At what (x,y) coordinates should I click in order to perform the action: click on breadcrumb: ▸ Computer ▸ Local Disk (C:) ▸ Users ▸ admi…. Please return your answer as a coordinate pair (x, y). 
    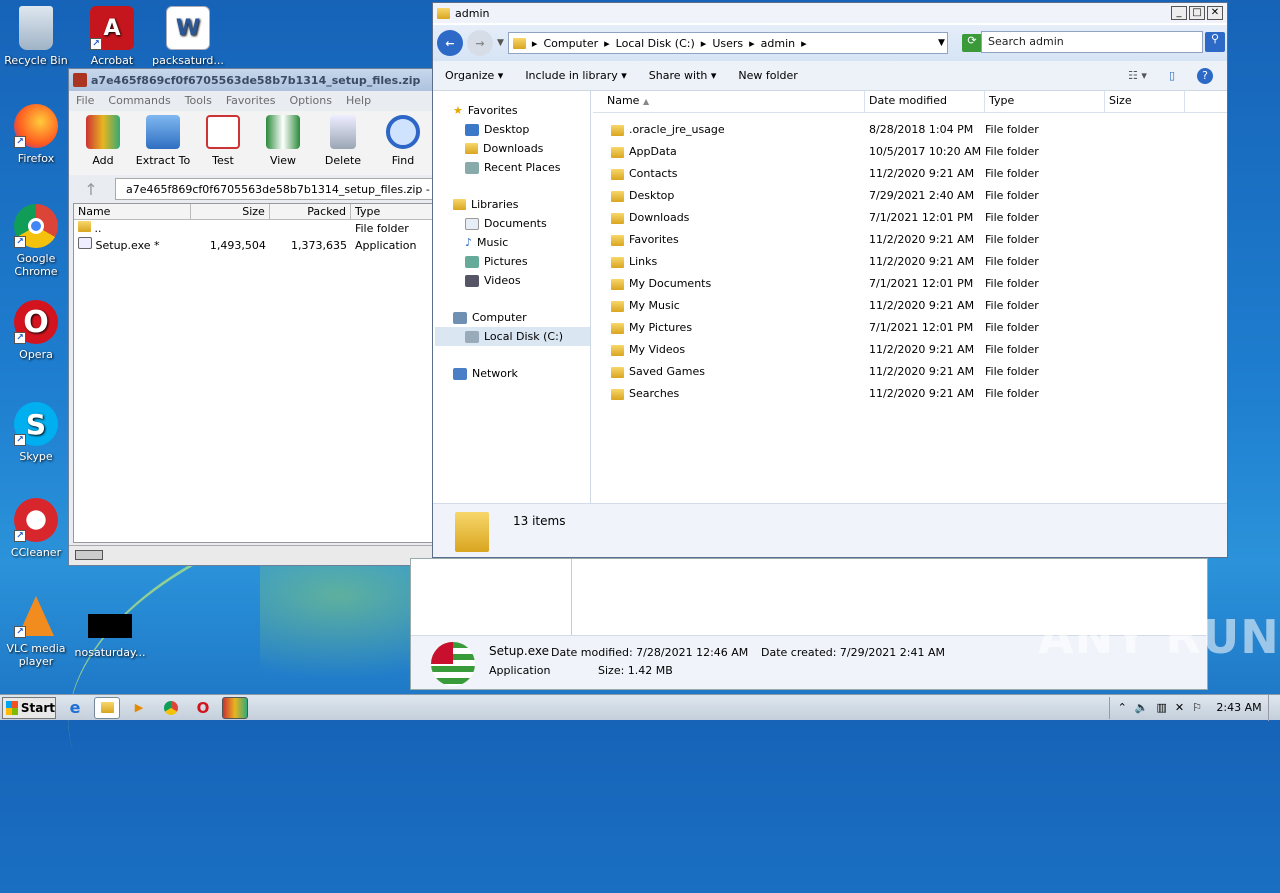
    Looking at the image, I should click on (727, 43).